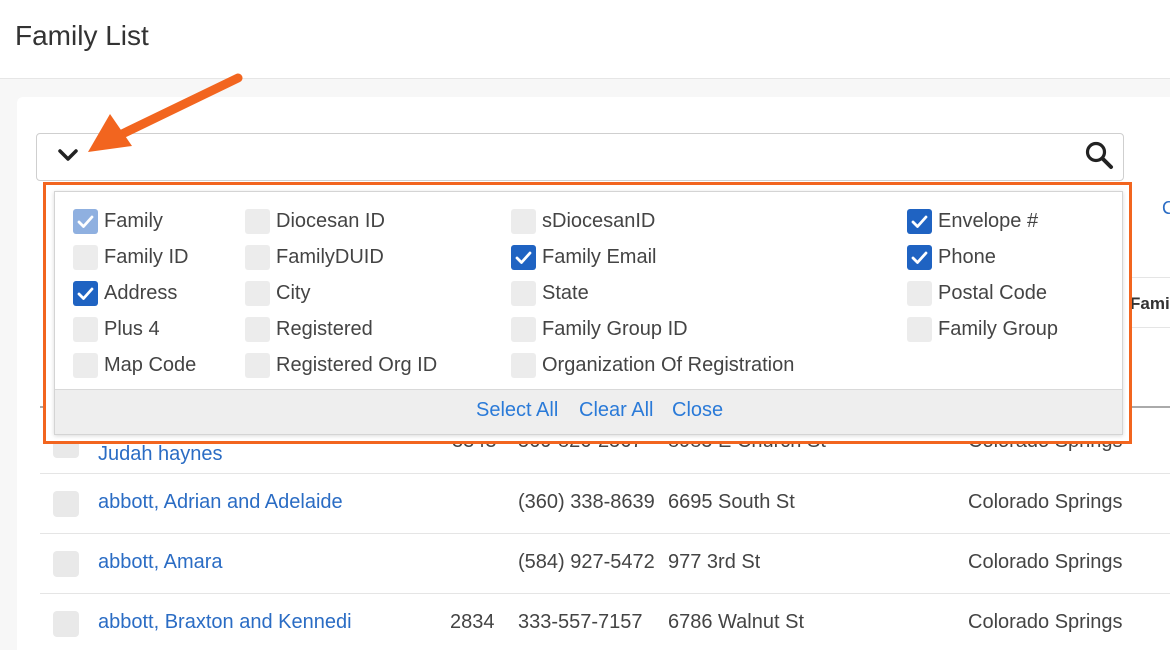  What do you see at coordinates (132, 329) in the screenshot?
I see `column-option-label: Plus 4` at bounding box center [132, 329].